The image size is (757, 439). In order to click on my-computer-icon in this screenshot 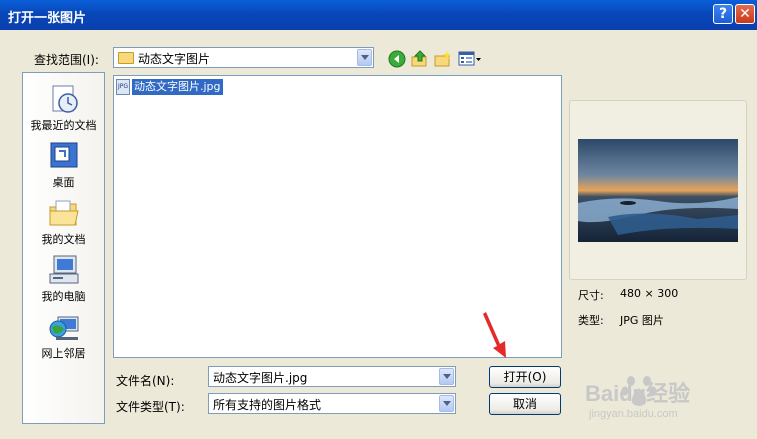, I will do `click(63, 269)`.